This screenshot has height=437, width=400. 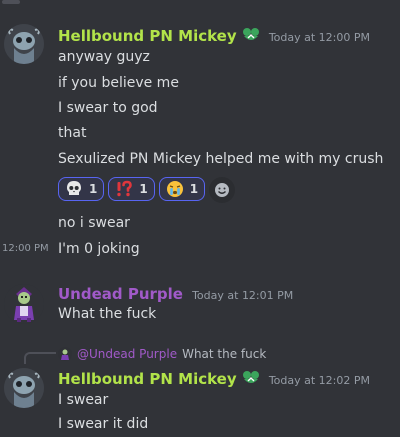 What do you see at coordinates (174, 189) in the screenshot?
I see `crying-face-icon` at bounding box center [174, 189].